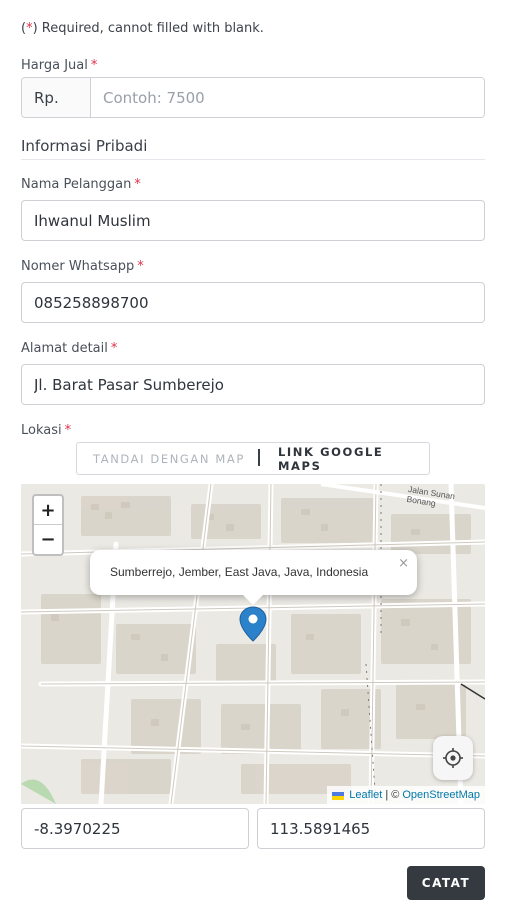 The image size is (506, 922). Describe the element at coordinates (46, 430) in the screenshot. I see `location-label: Lokasi *` at that location.